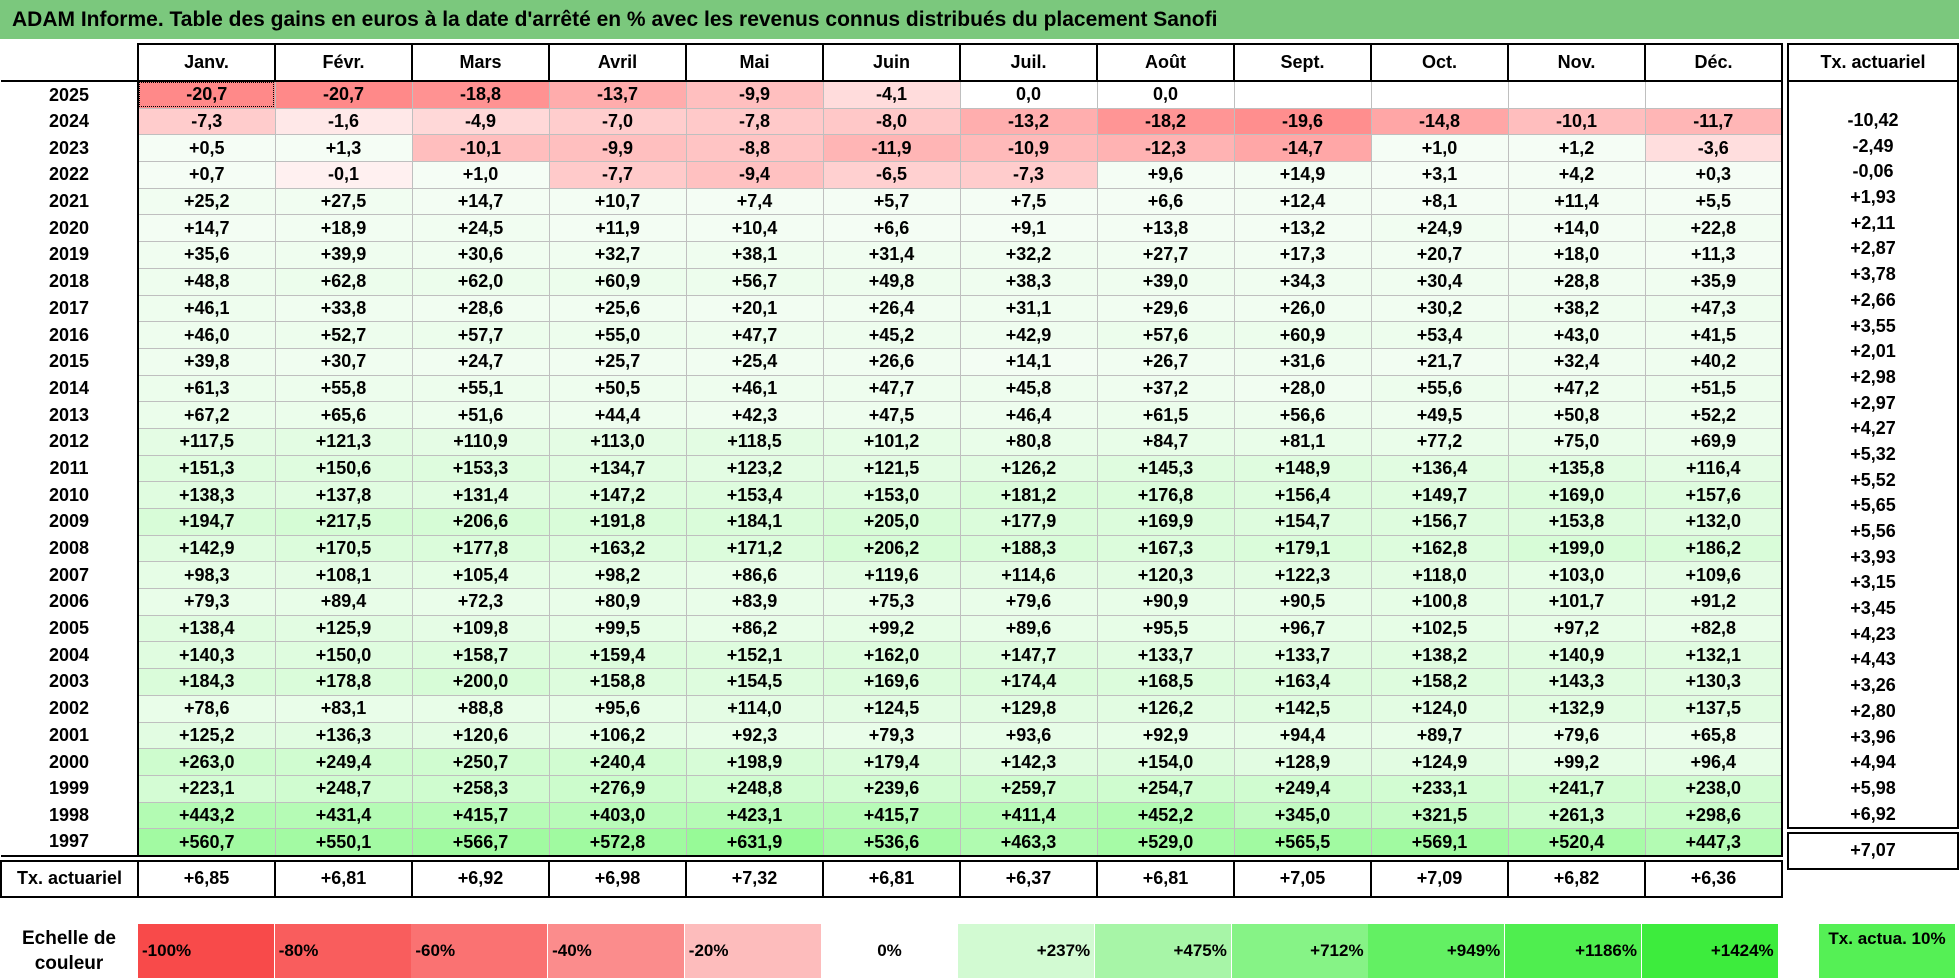 The height and width of the screenshot is (978, 1959). I want to click on gain-cell: +198,9, so click(754, 762).